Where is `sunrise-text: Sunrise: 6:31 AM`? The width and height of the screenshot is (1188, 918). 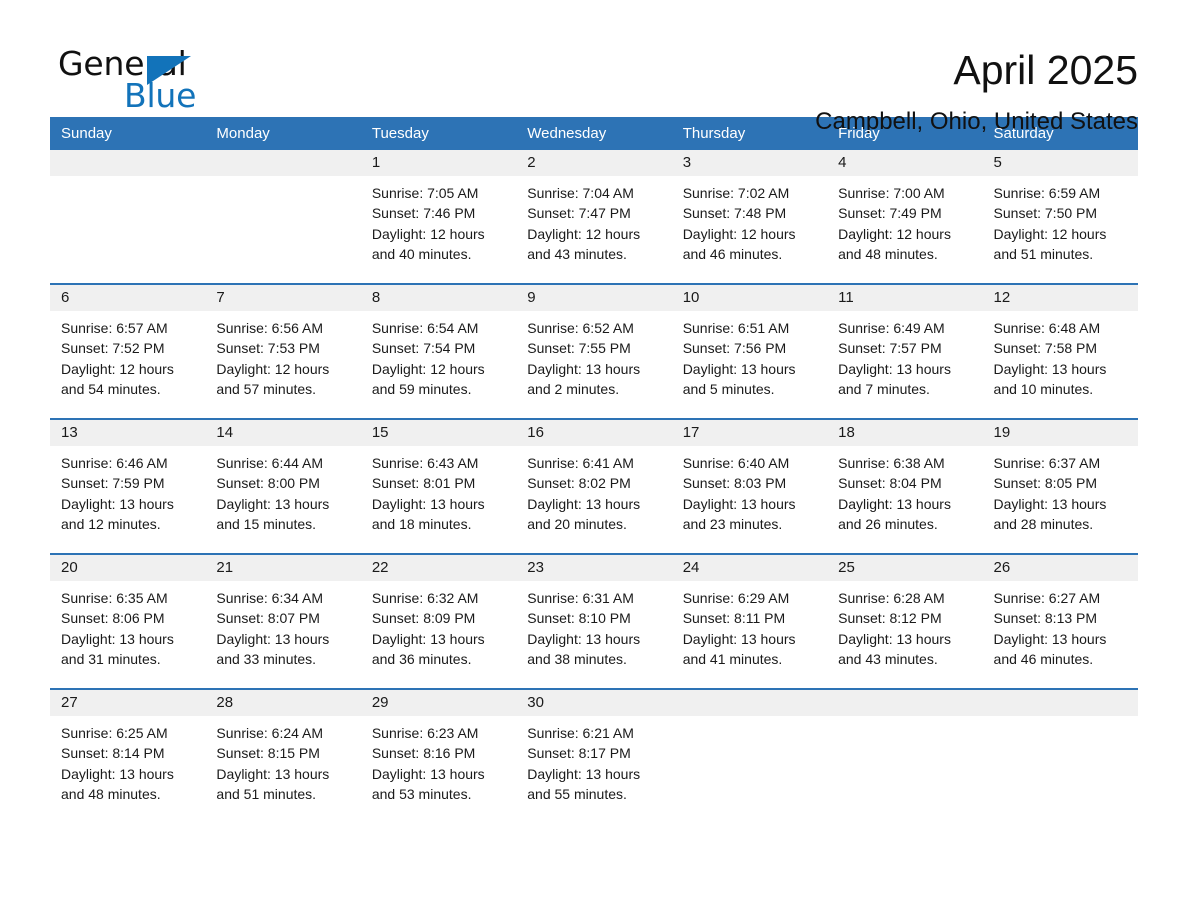 sunrise-text: Sunrise: 6:31 AM is located at coordinates (580, 598).